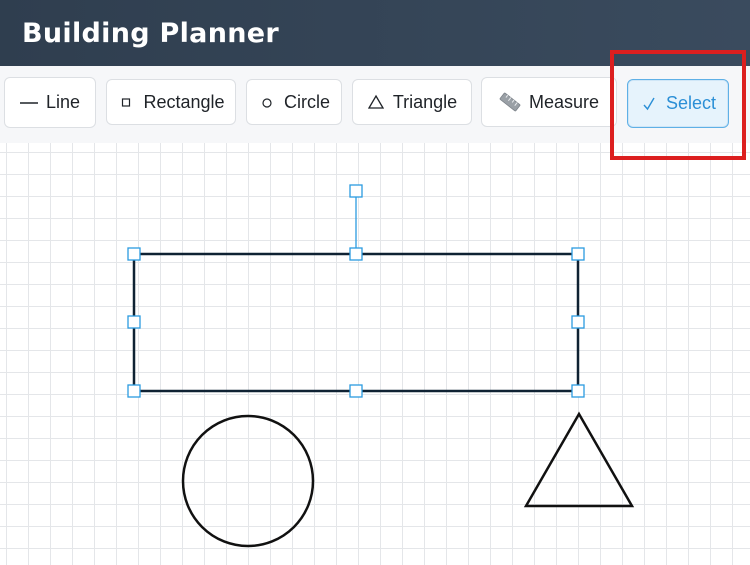  What do you see at coordinates (356, 391) in the screenshot?
I see `resize-handle-bottom-middle` at bounding box center [356, 391].